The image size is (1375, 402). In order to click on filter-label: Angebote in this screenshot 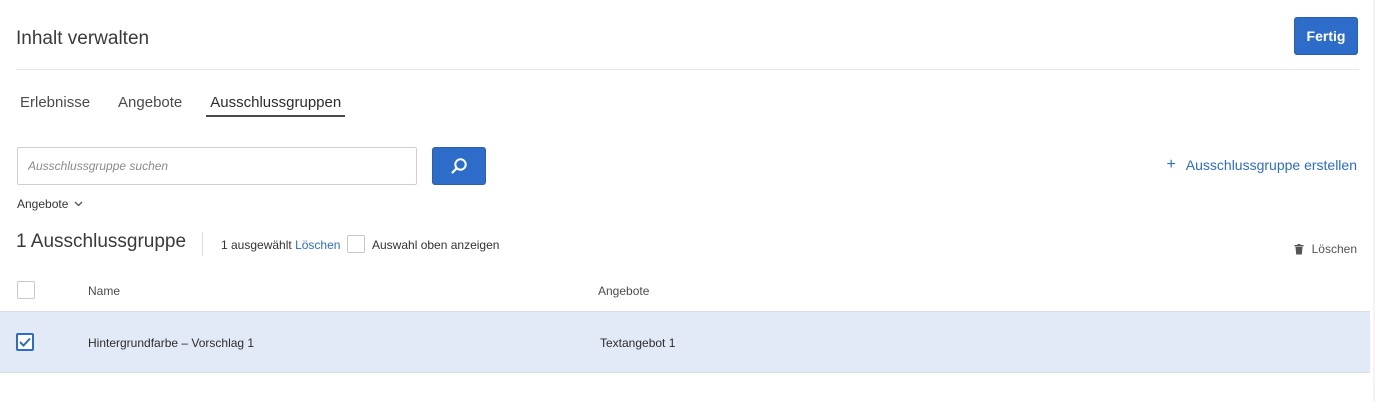, I will do `click(43, 204)`.